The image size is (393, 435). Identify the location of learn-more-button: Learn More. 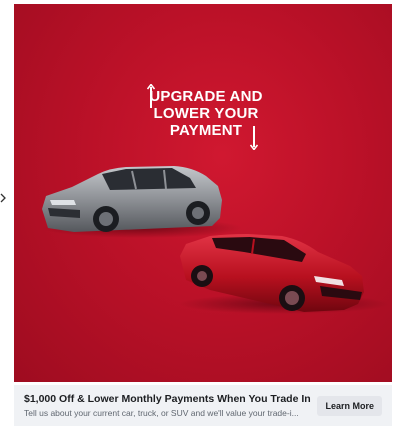
(349, 406).